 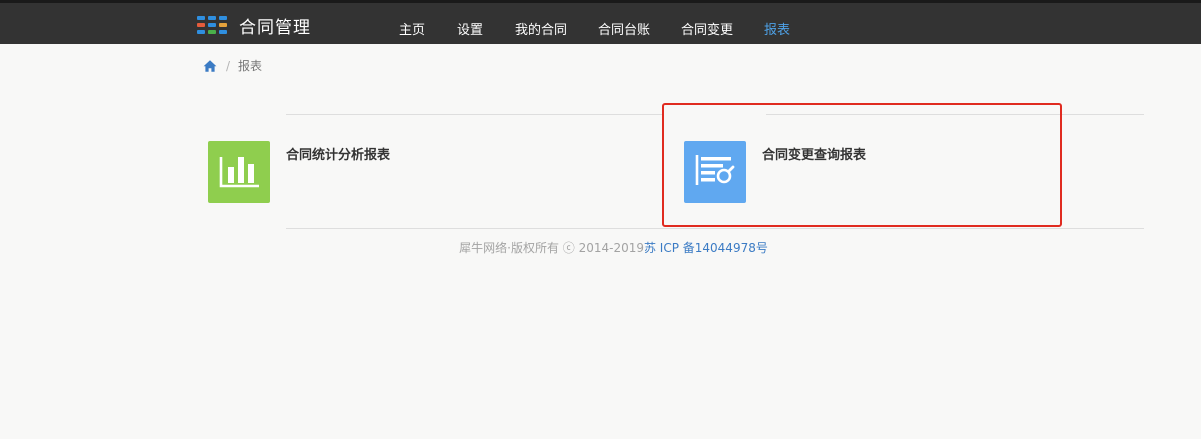 What do you see at coordinates (412, 28) in the screenshot?
I see `nav-item-home: 主页` at bounding box center [412, 28].